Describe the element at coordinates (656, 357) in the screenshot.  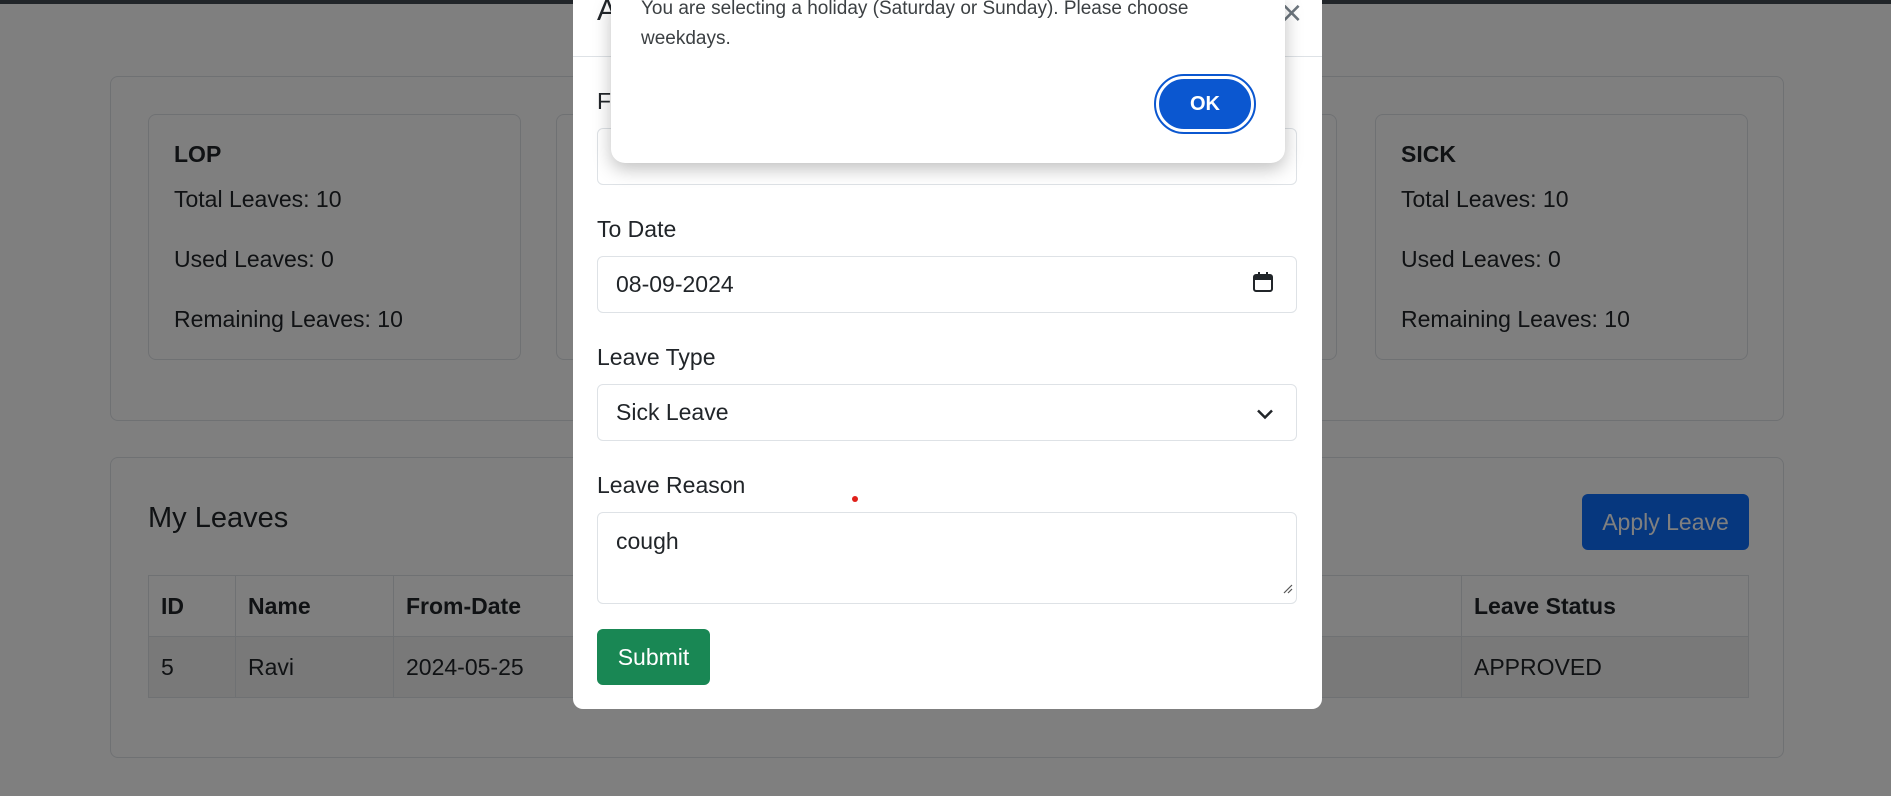
I see `leave-type-label: Leave Type` at that location.